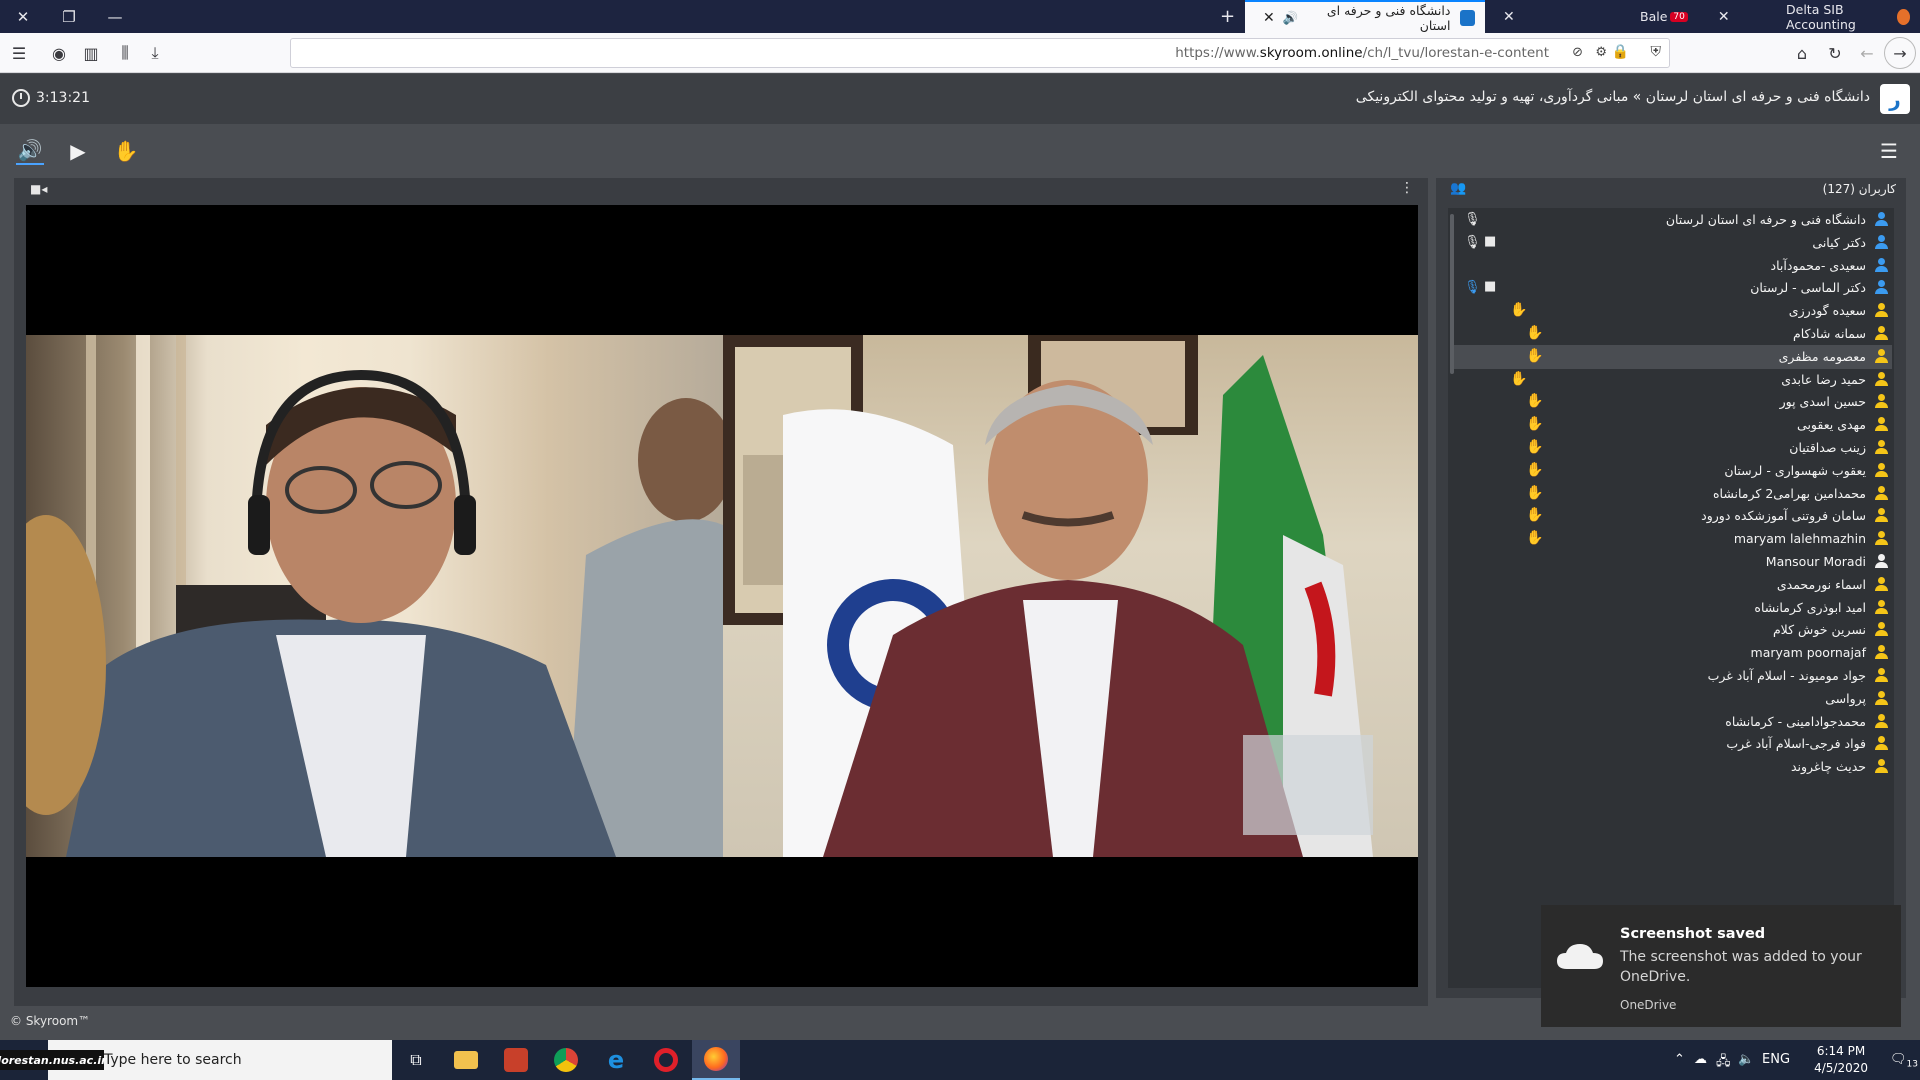 Image resolution: width=1920 pixels, height=1080 pixels. What do you see at coordinates (1656, 52) in the screenshot?
I see `shield-icon: ⛨` at bounding box center [1656, 52].